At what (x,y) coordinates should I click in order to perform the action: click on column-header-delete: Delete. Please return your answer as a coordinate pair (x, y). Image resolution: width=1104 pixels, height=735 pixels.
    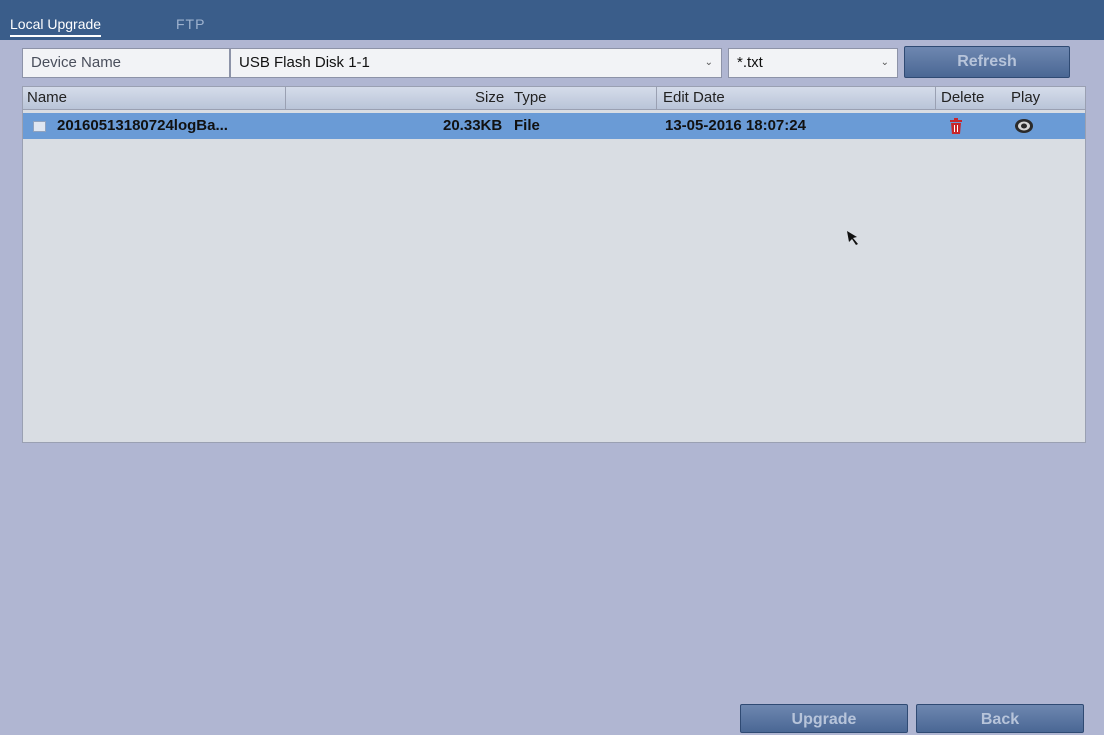
    Looking at the image, I should click on (962, 97).